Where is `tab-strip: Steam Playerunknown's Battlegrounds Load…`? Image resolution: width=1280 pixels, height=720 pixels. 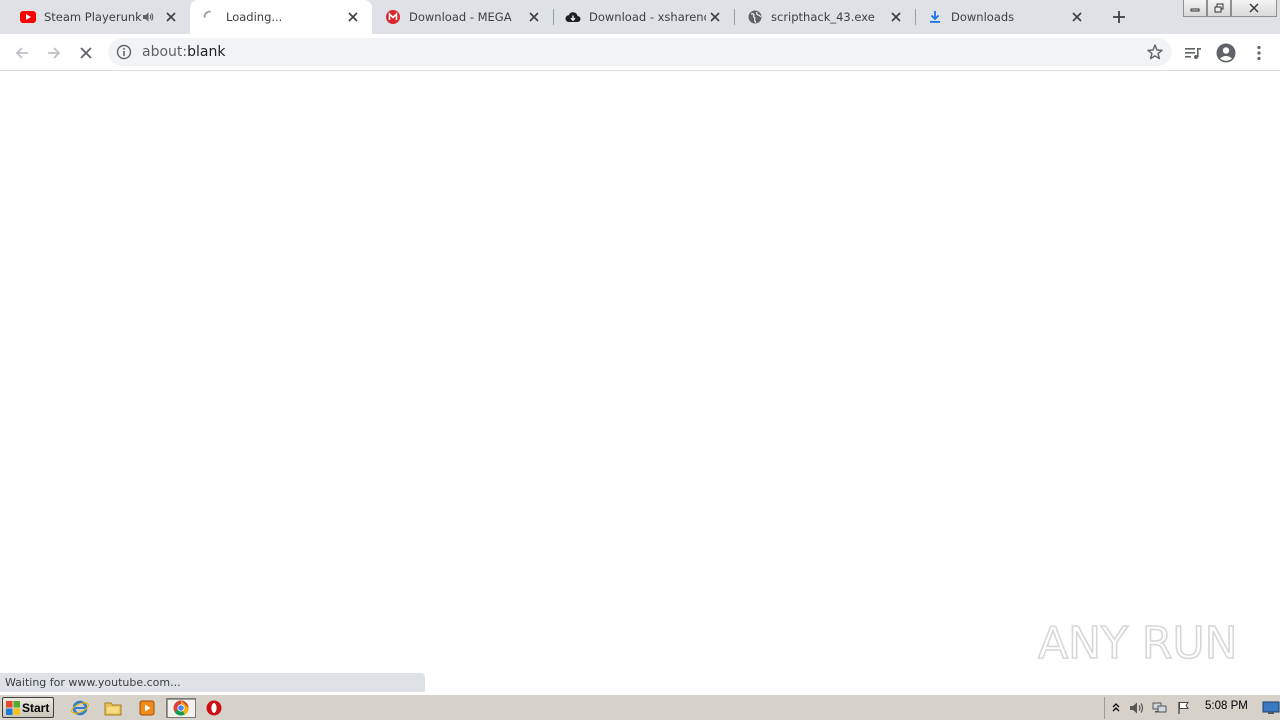 tab-strip: Steam Playerunknown's Battlegrounds Load… is located at coordinates (640, 17).